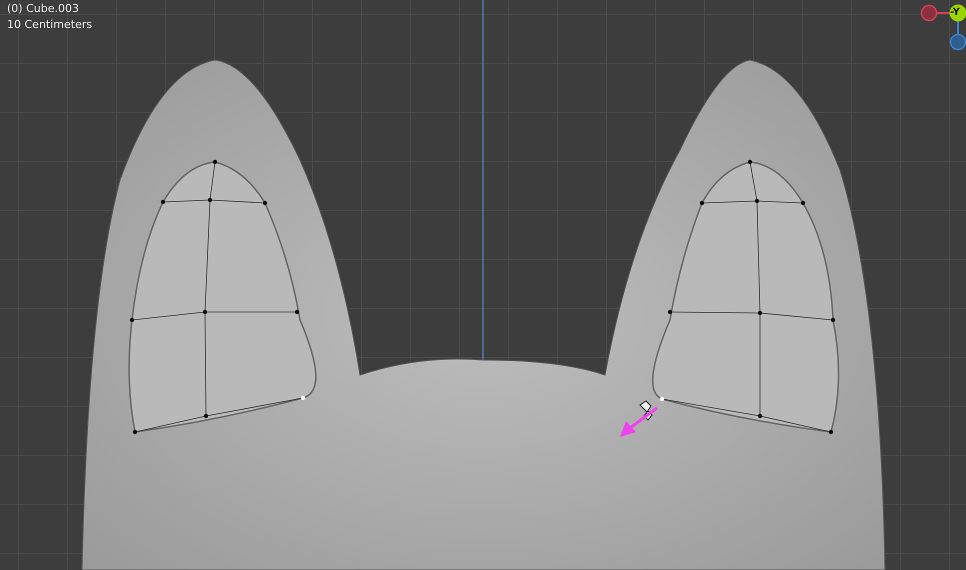 The height and width of the screenshot is (570, 966). Describe the element at coordinates (955, 13) in the screenshot. I see `axis-label: -Y` at that location.